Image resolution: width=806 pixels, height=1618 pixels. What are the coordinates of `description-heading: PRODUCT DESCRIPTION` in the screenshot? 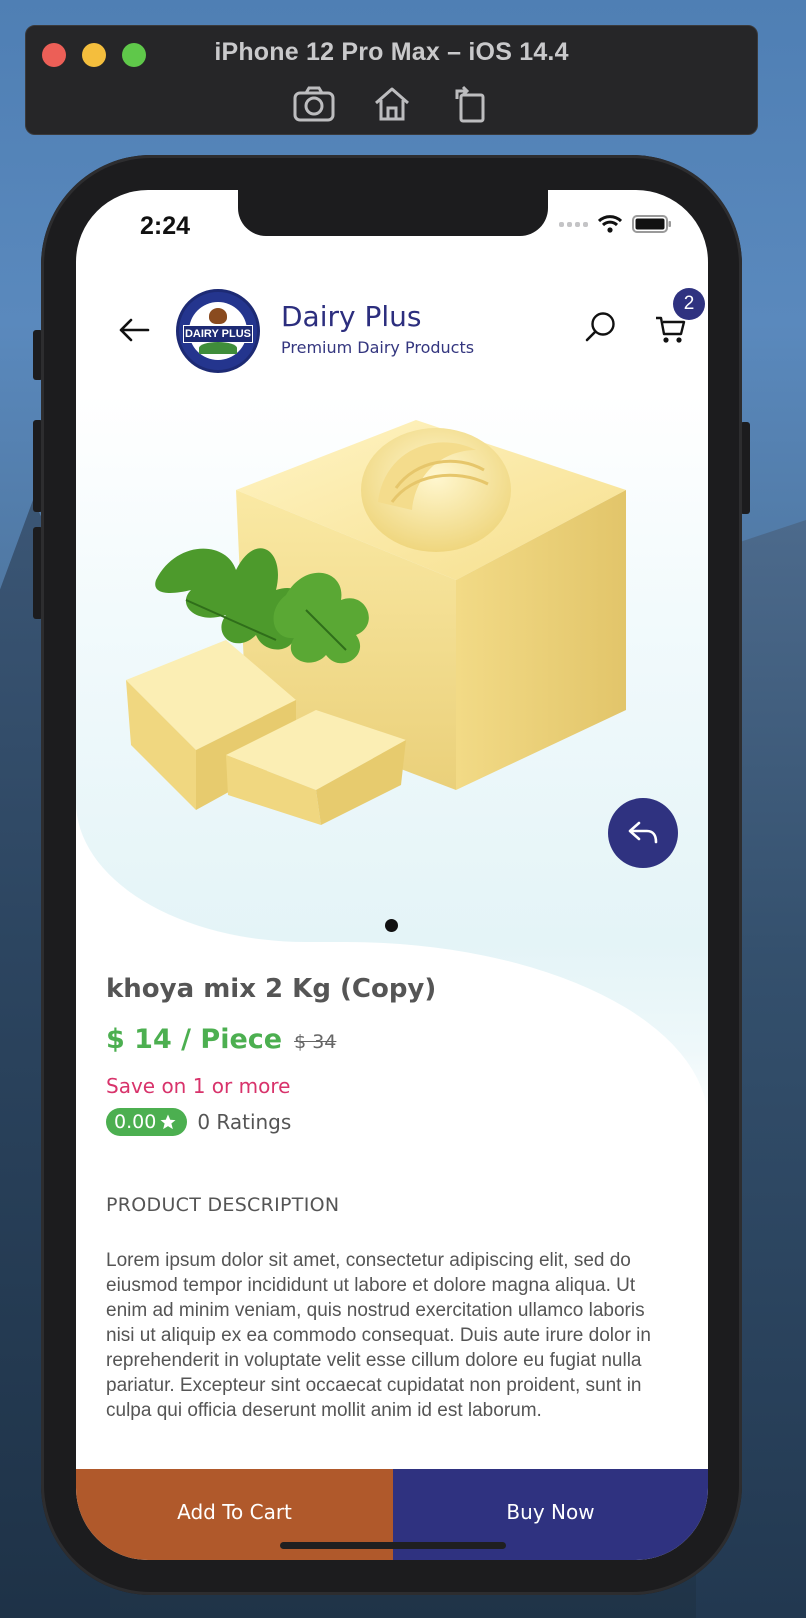 It's located at (223, 1205).